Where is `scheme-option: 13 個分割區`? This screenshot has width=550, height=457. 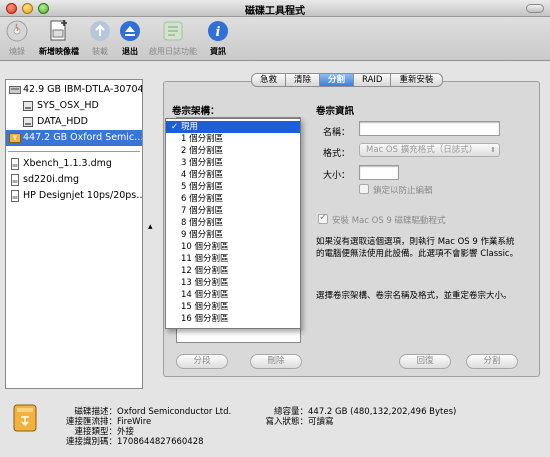
scheme-option: 13 個分割區 is located at coordinates (233, 283).